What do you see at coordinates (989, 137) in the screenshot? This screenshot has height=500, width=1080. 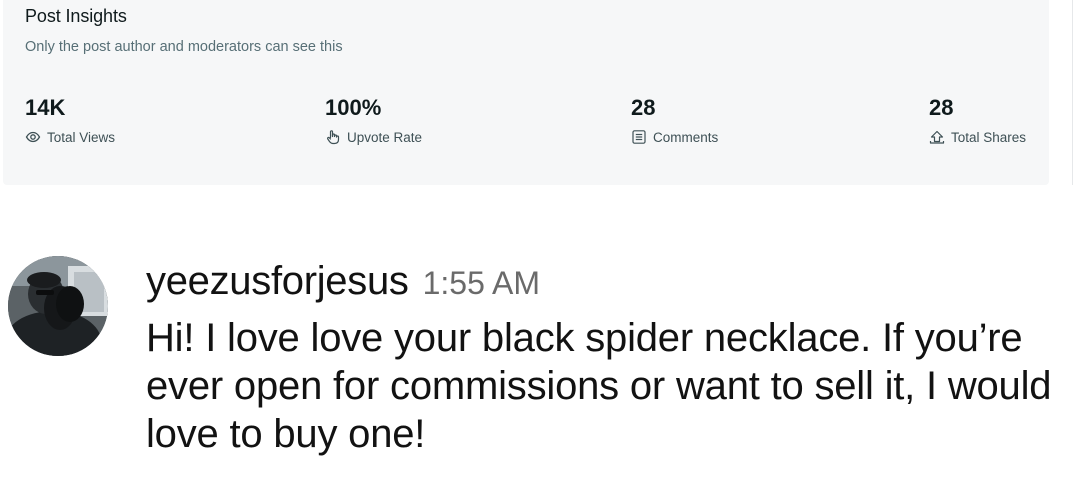 I see `stat-label: Total Shares` at bounding box center [989, 137].